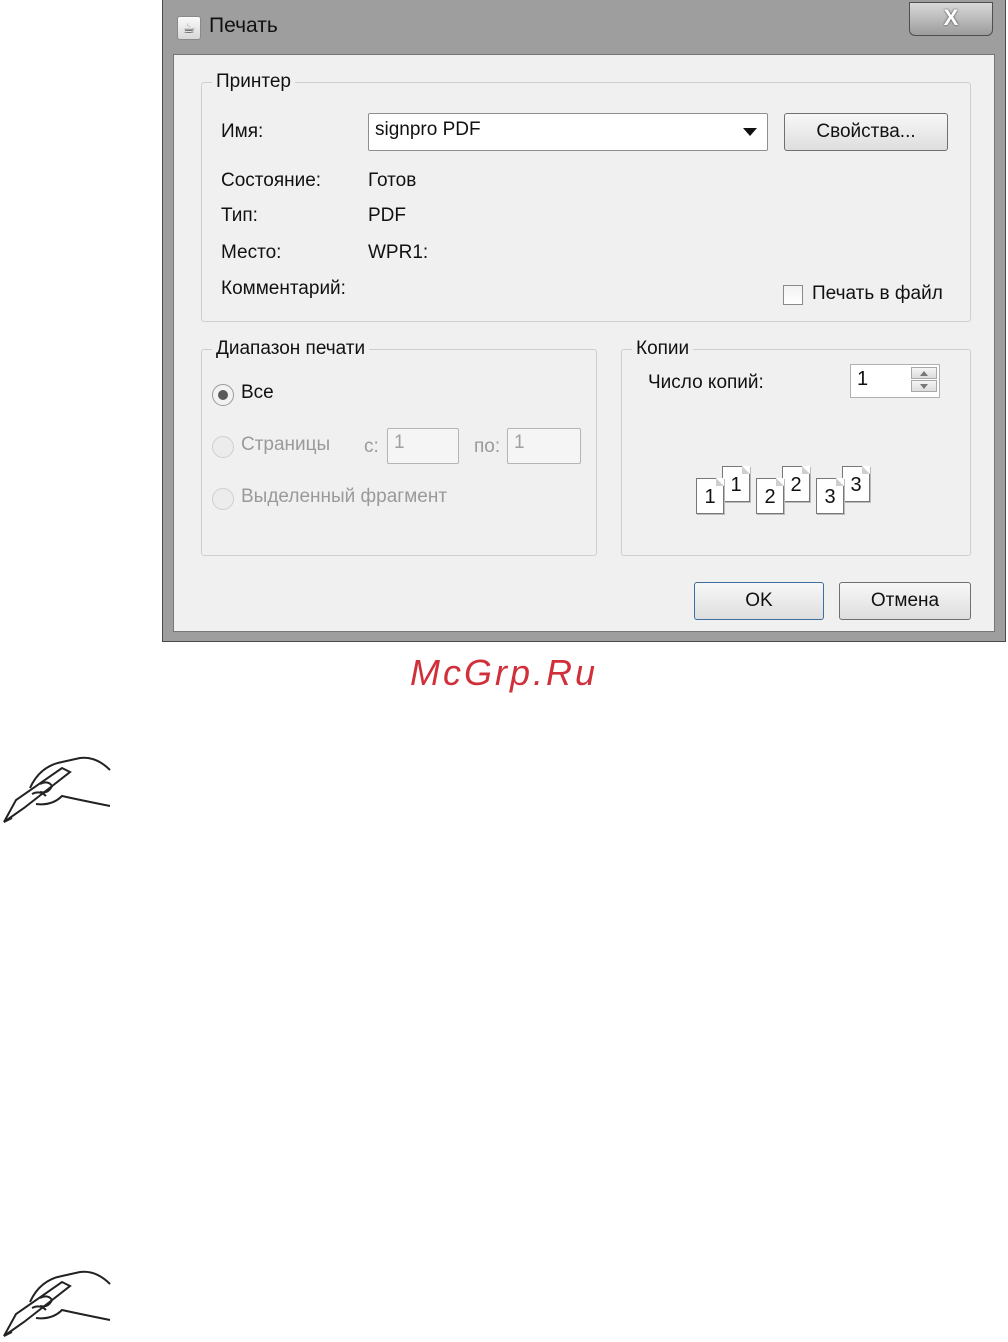  Describe the element at coordinates (253, 82) in the screenshot. I see `printer-legend: Принтер` at that location.